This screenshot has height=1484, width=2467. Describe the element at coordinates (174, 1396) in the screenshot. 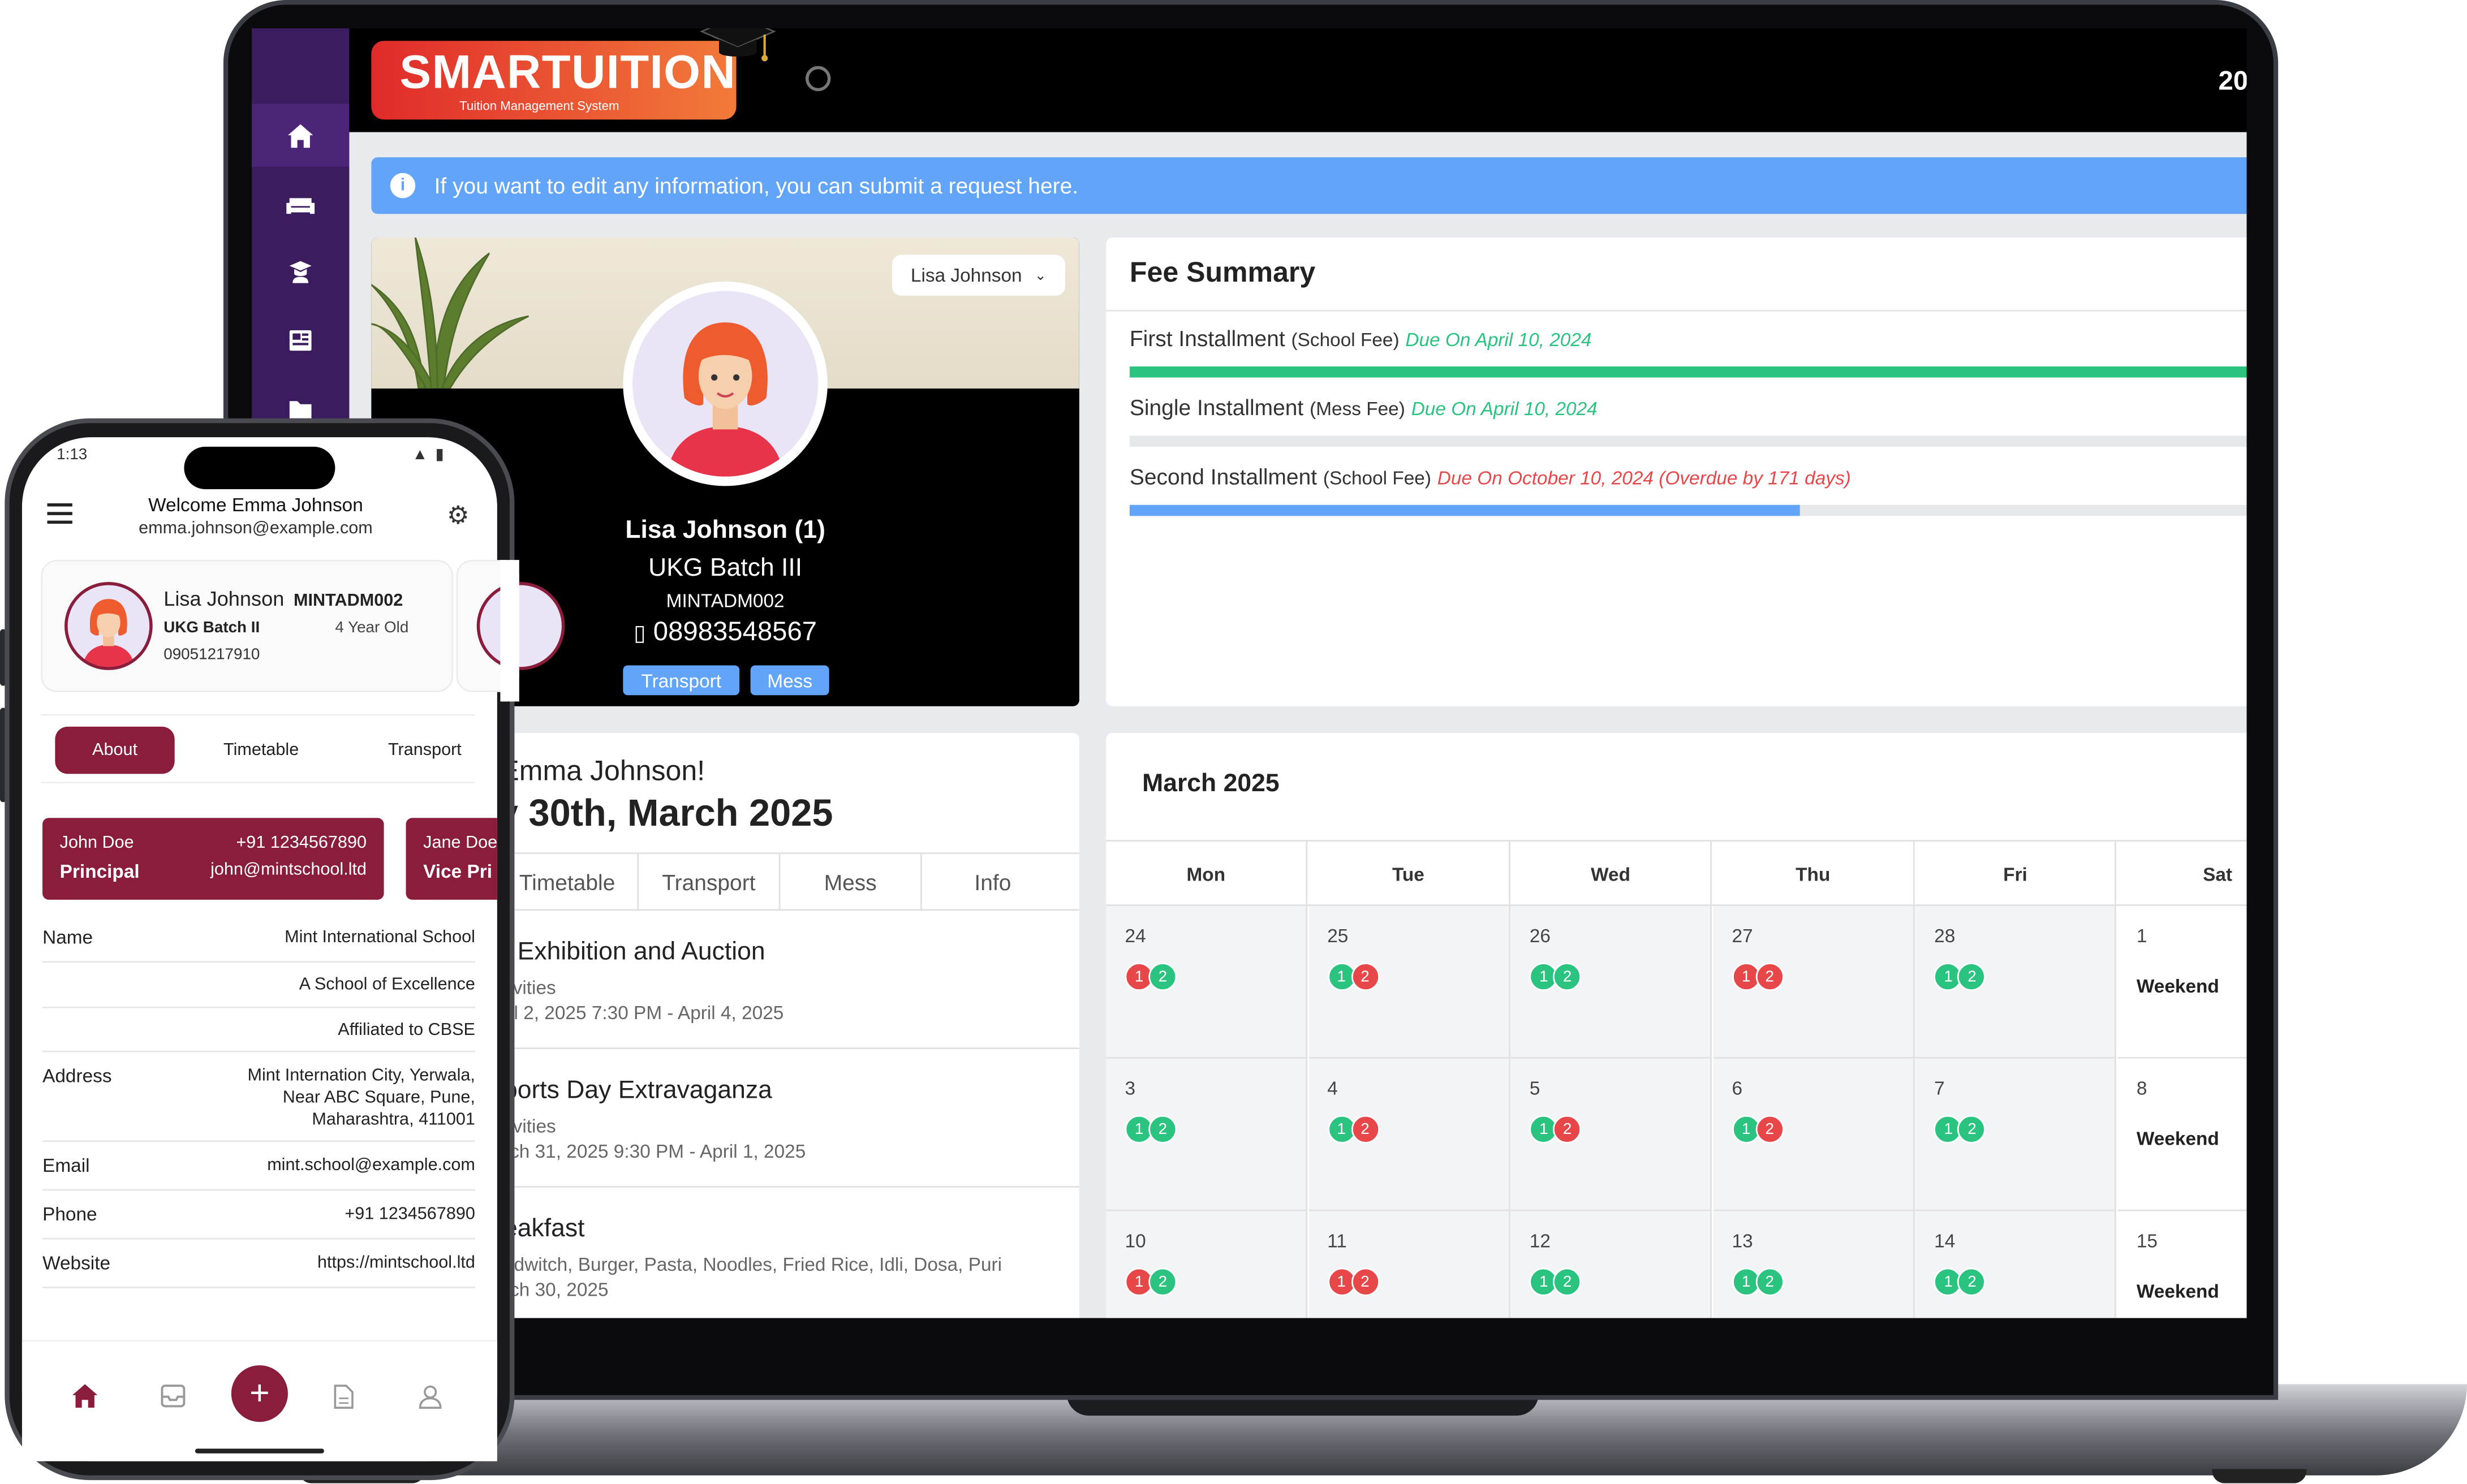

I see `inbox-icon` at that location.